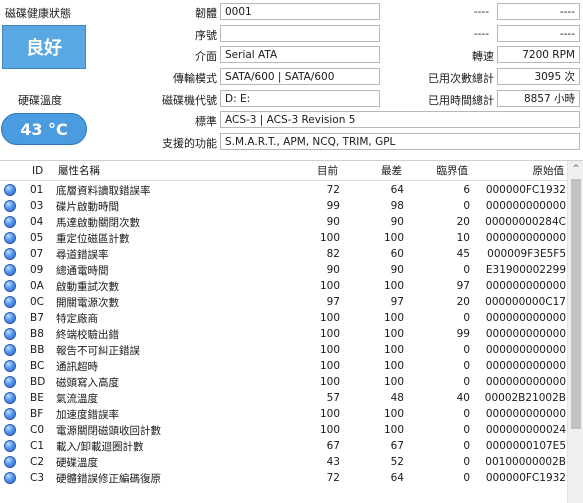  Describe the element at coordinates (300, 11) in the screenshot. I see `firmware-field: 0001` at that location.